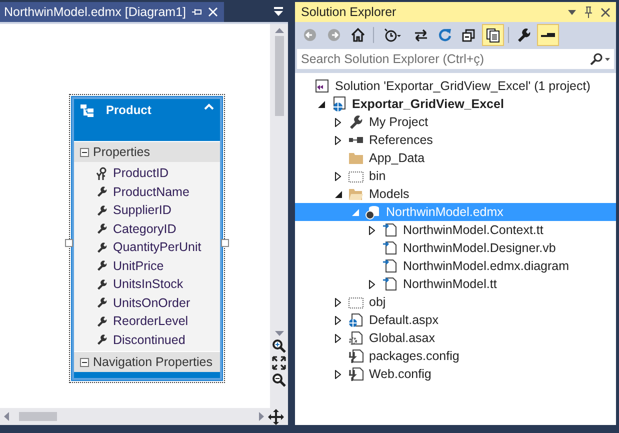  What do you see at coordinates (455, 266) in the screenshot?
I see `tree-item: NorthwinModel.edmx.diagram` at bounding box center [455, 266].